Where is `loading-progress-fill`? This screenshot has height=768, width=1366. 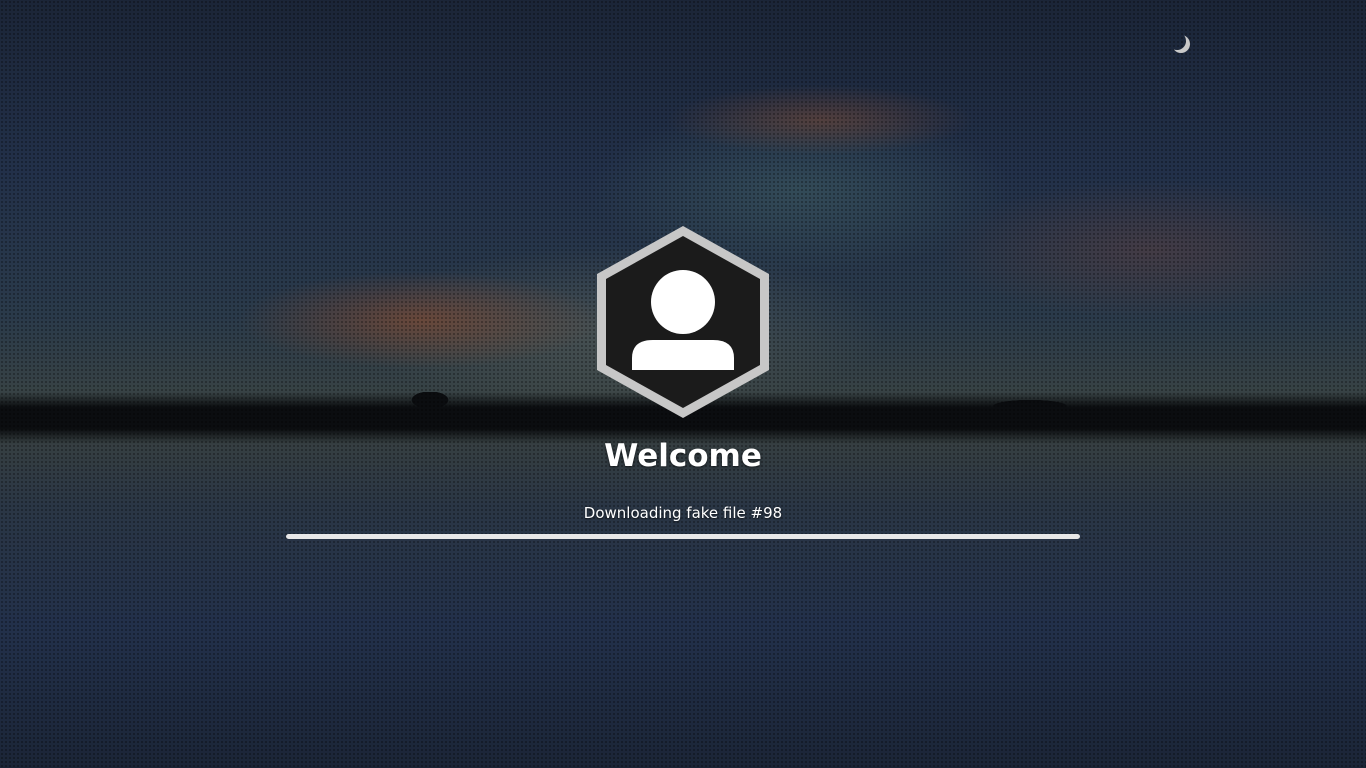
loading-progress-fill is located at coordinates (683, 536).